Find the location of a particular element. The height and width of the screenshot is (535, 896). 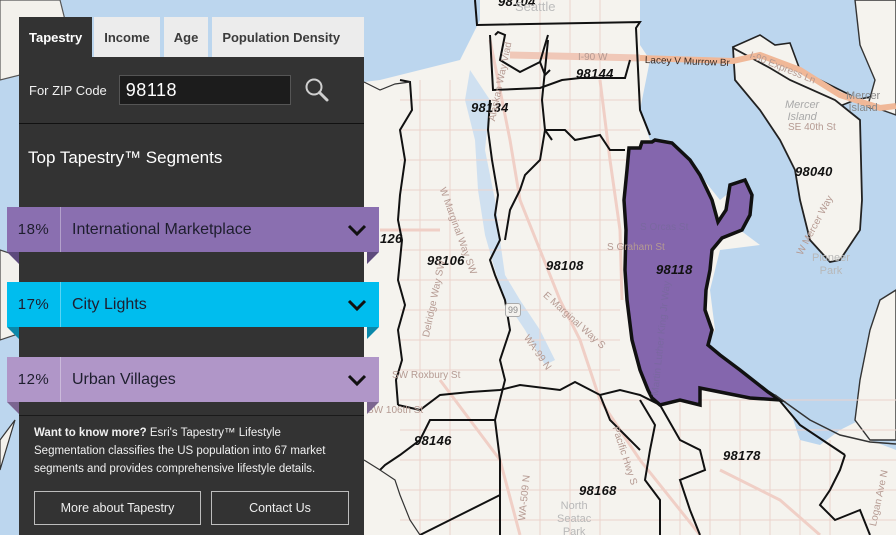

search-icon is located at coordinates (317, 90).